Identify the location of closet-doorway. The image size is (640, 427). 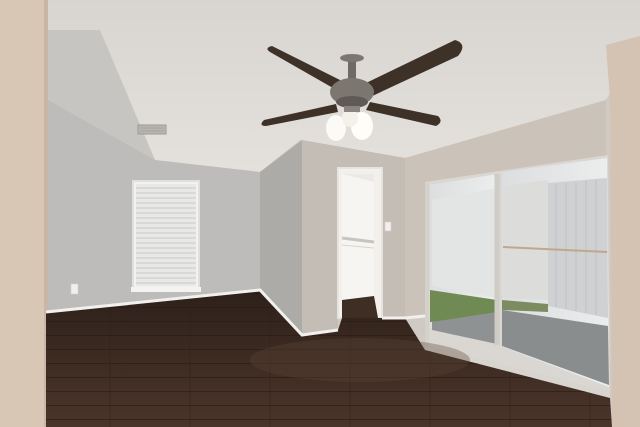
(360, 243).